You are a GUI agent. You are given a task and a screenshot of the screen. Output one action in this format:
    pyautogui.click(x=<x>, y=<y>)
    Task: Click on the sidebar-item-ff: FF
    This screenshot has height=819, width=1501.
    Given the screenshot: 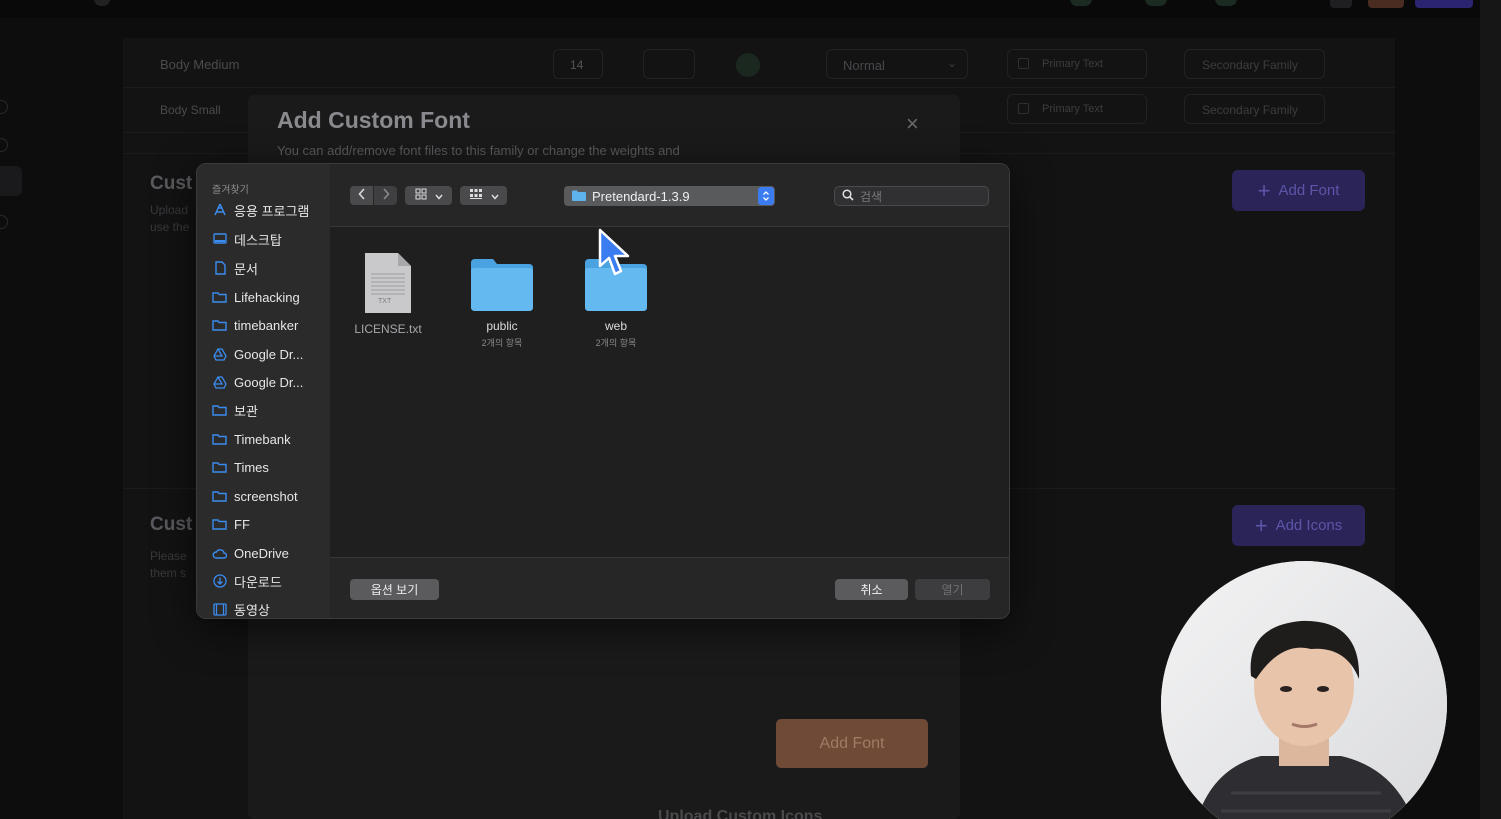 What is the action you would take?
    pyautogui.click(x=271, y=524)
    